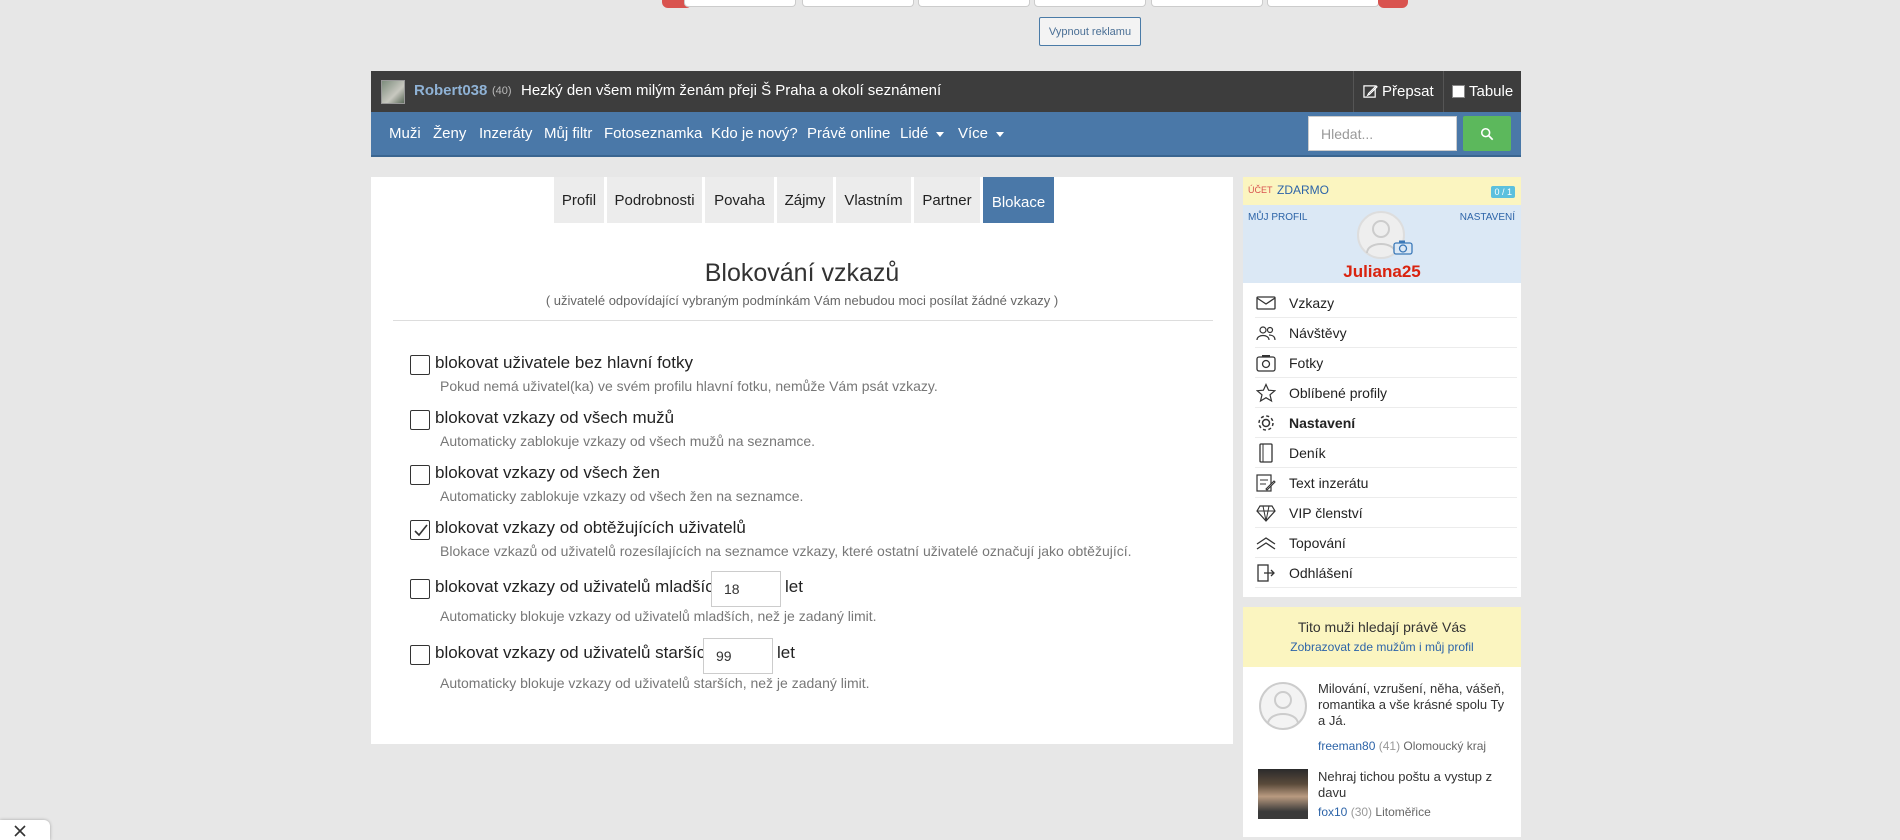  Describe the element at coordinates (1487, 133) in the screenshot. I see `search-button` at that location.